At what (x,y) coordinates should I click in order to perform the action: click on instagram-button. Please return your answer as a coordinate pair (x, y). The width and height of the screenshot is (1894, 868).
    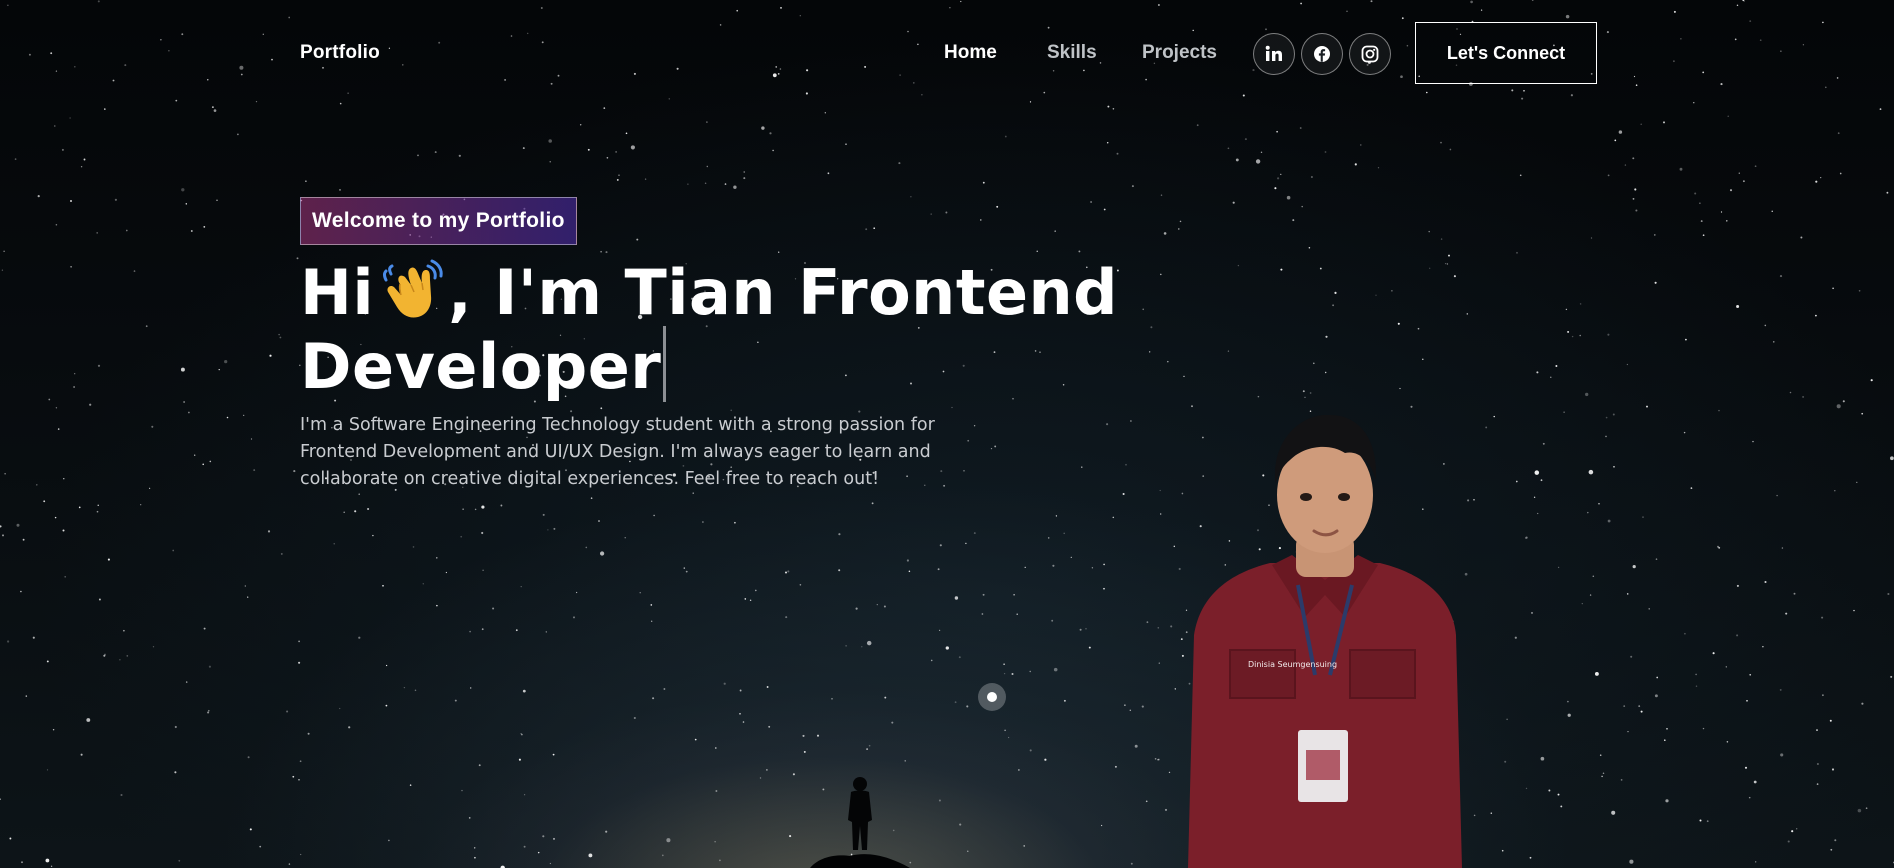
    Looking at the image, I should click on (1370, 54).